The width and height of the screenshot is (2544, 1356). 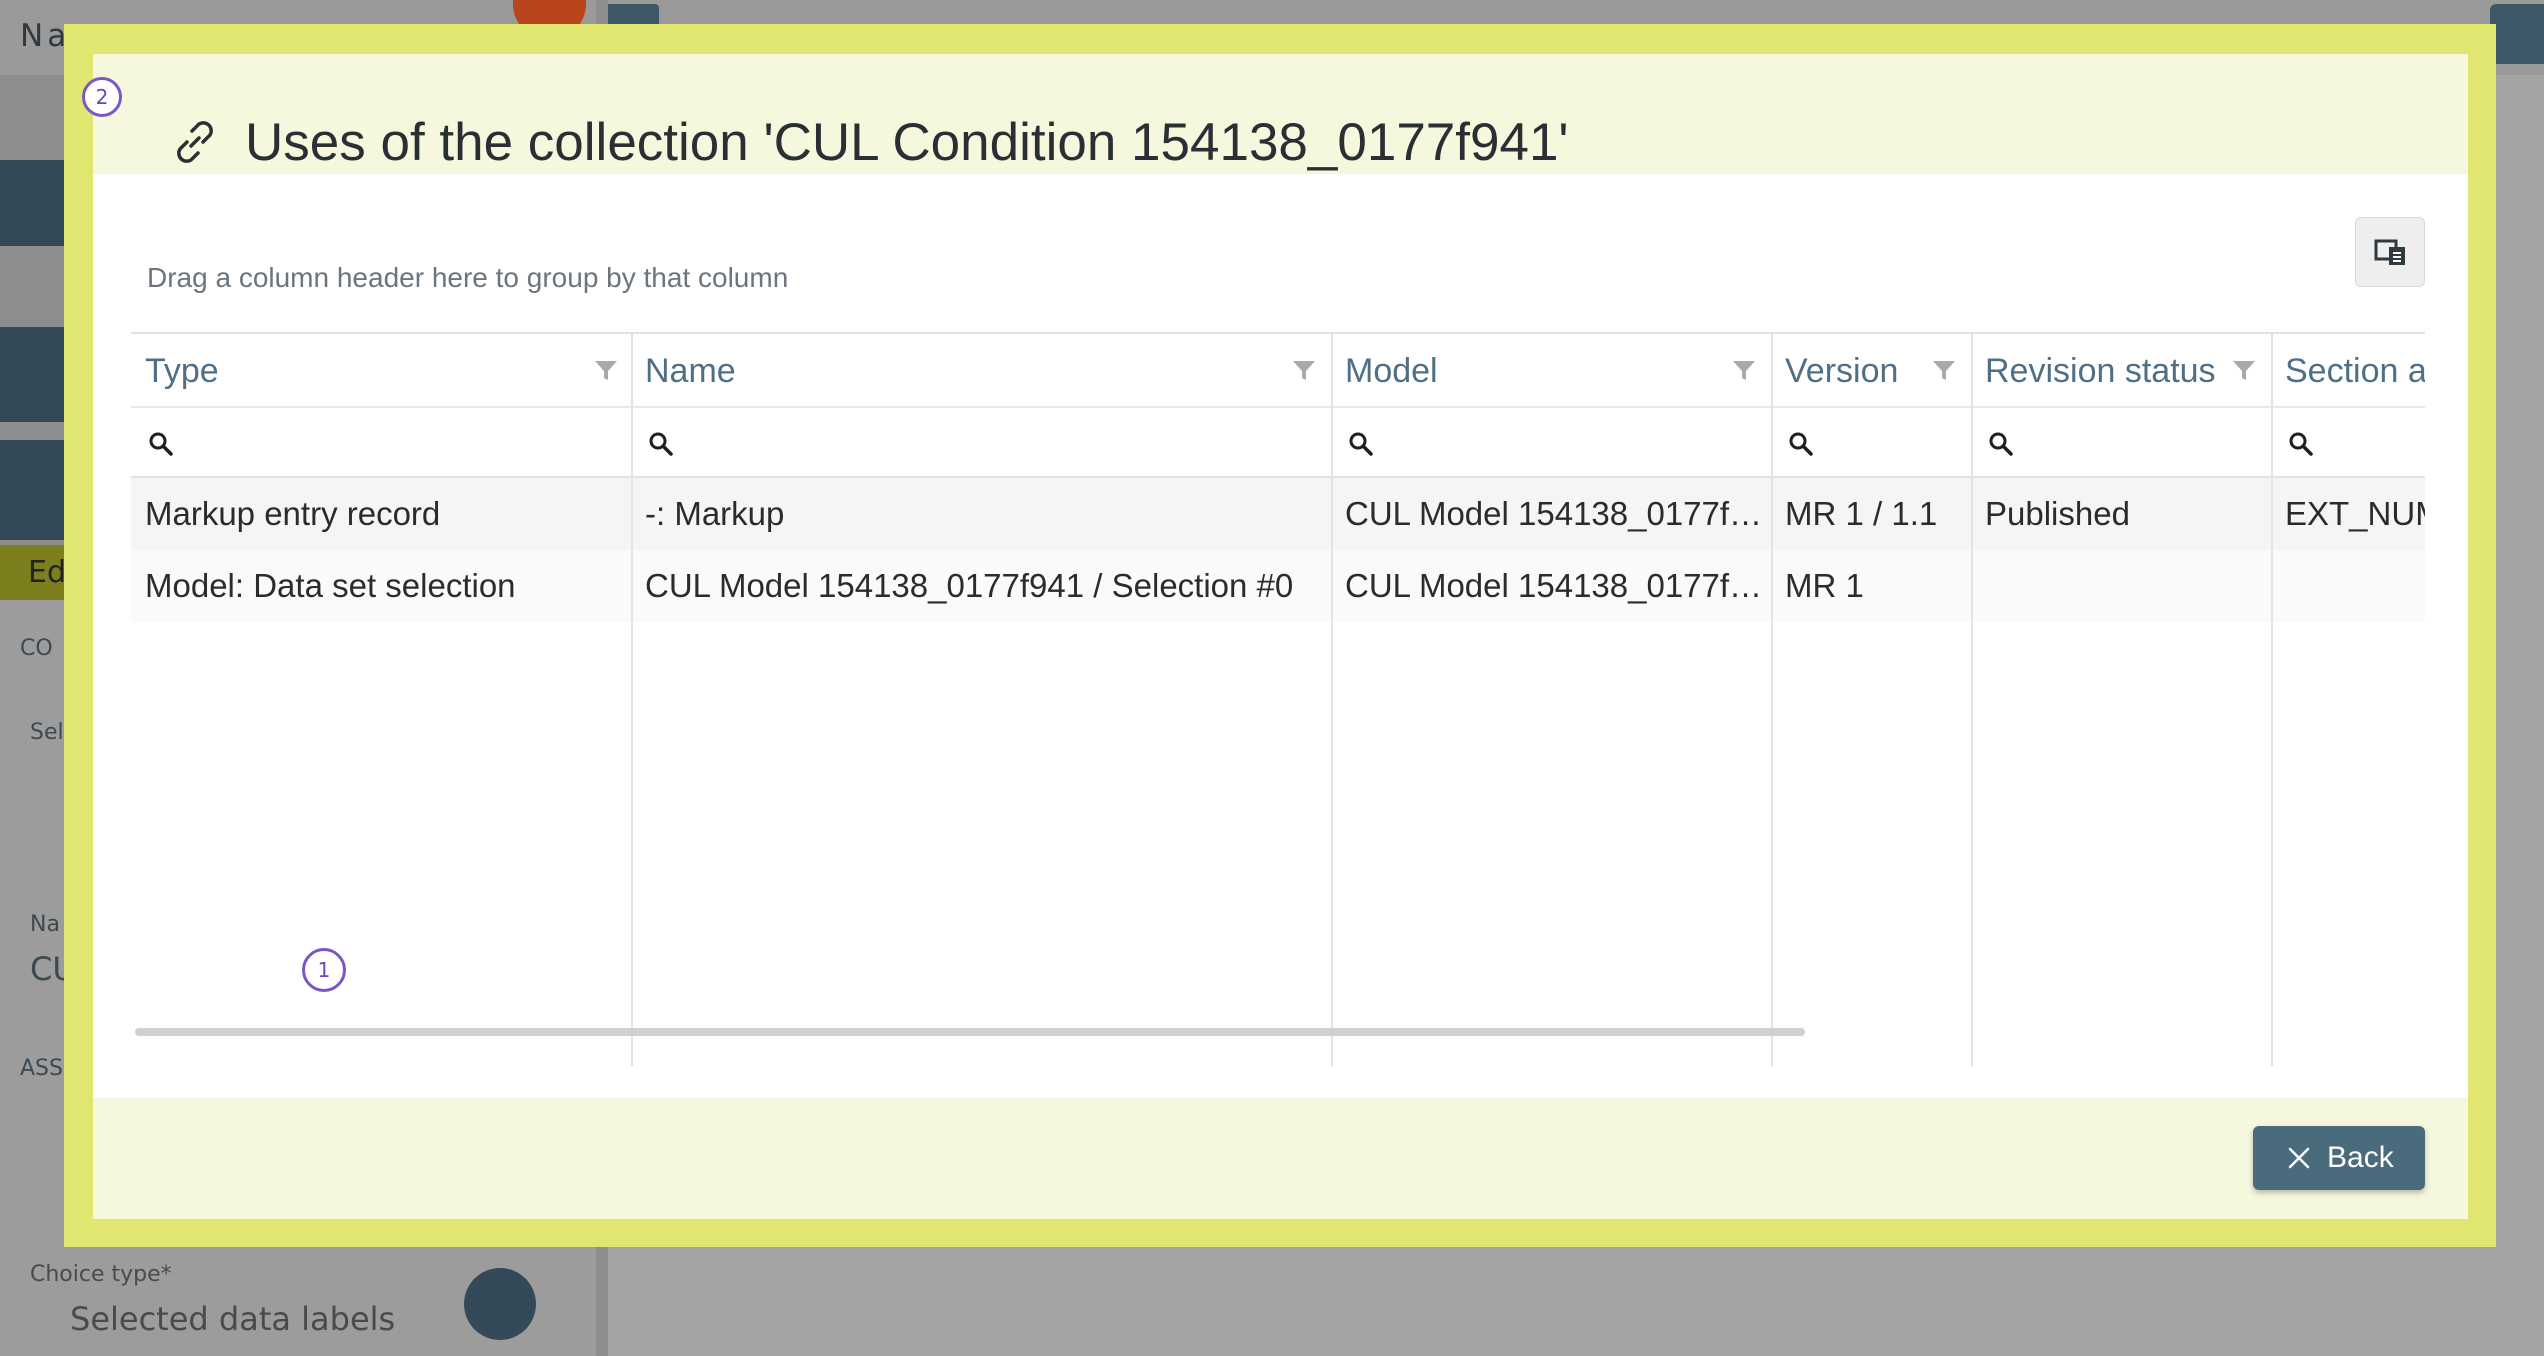 What do you see at coordinates (32, 490) in the screenshot?
I see `tag-edit-icon` at bounding box center [32, 490].